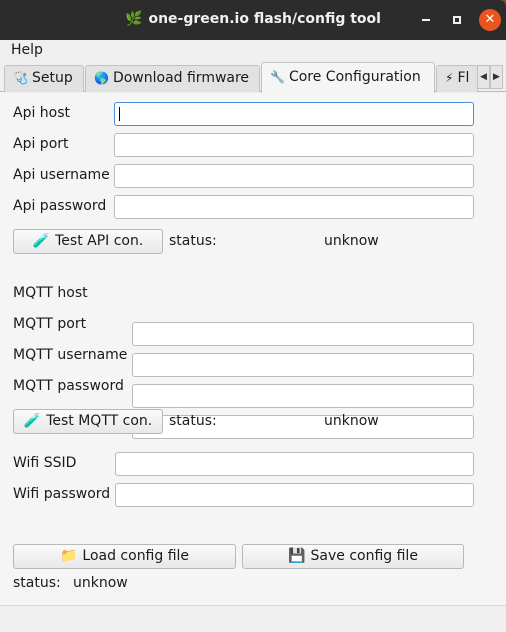  I want to click on test-api-button-label: Test API con., so click(99, 241).